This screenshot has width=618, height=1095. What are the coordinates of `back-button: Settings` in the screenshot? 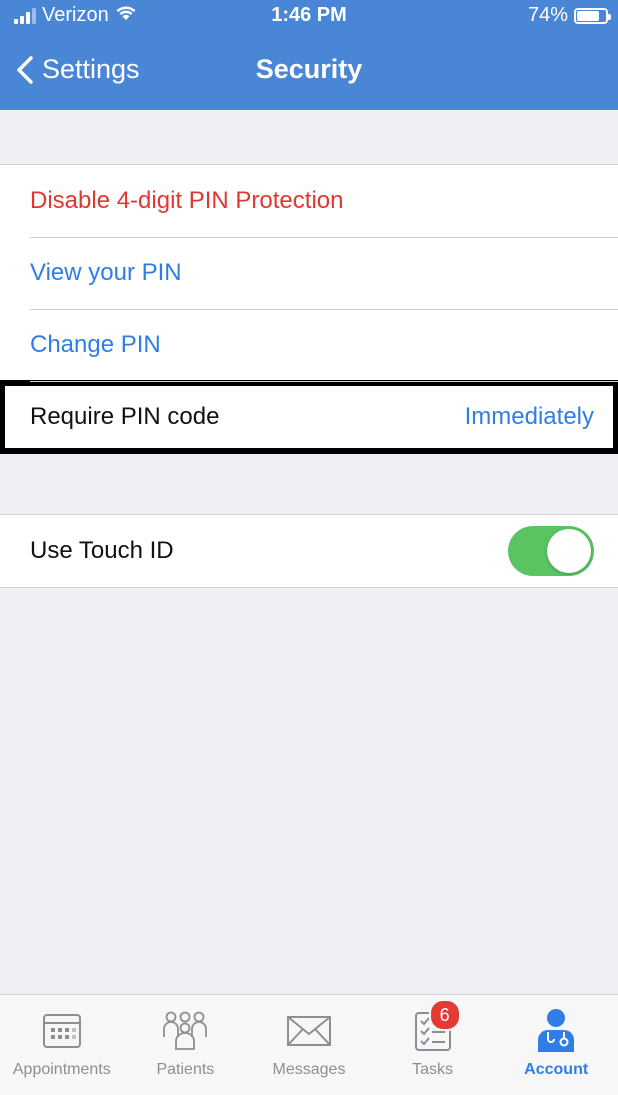 It's located at (77, 69).